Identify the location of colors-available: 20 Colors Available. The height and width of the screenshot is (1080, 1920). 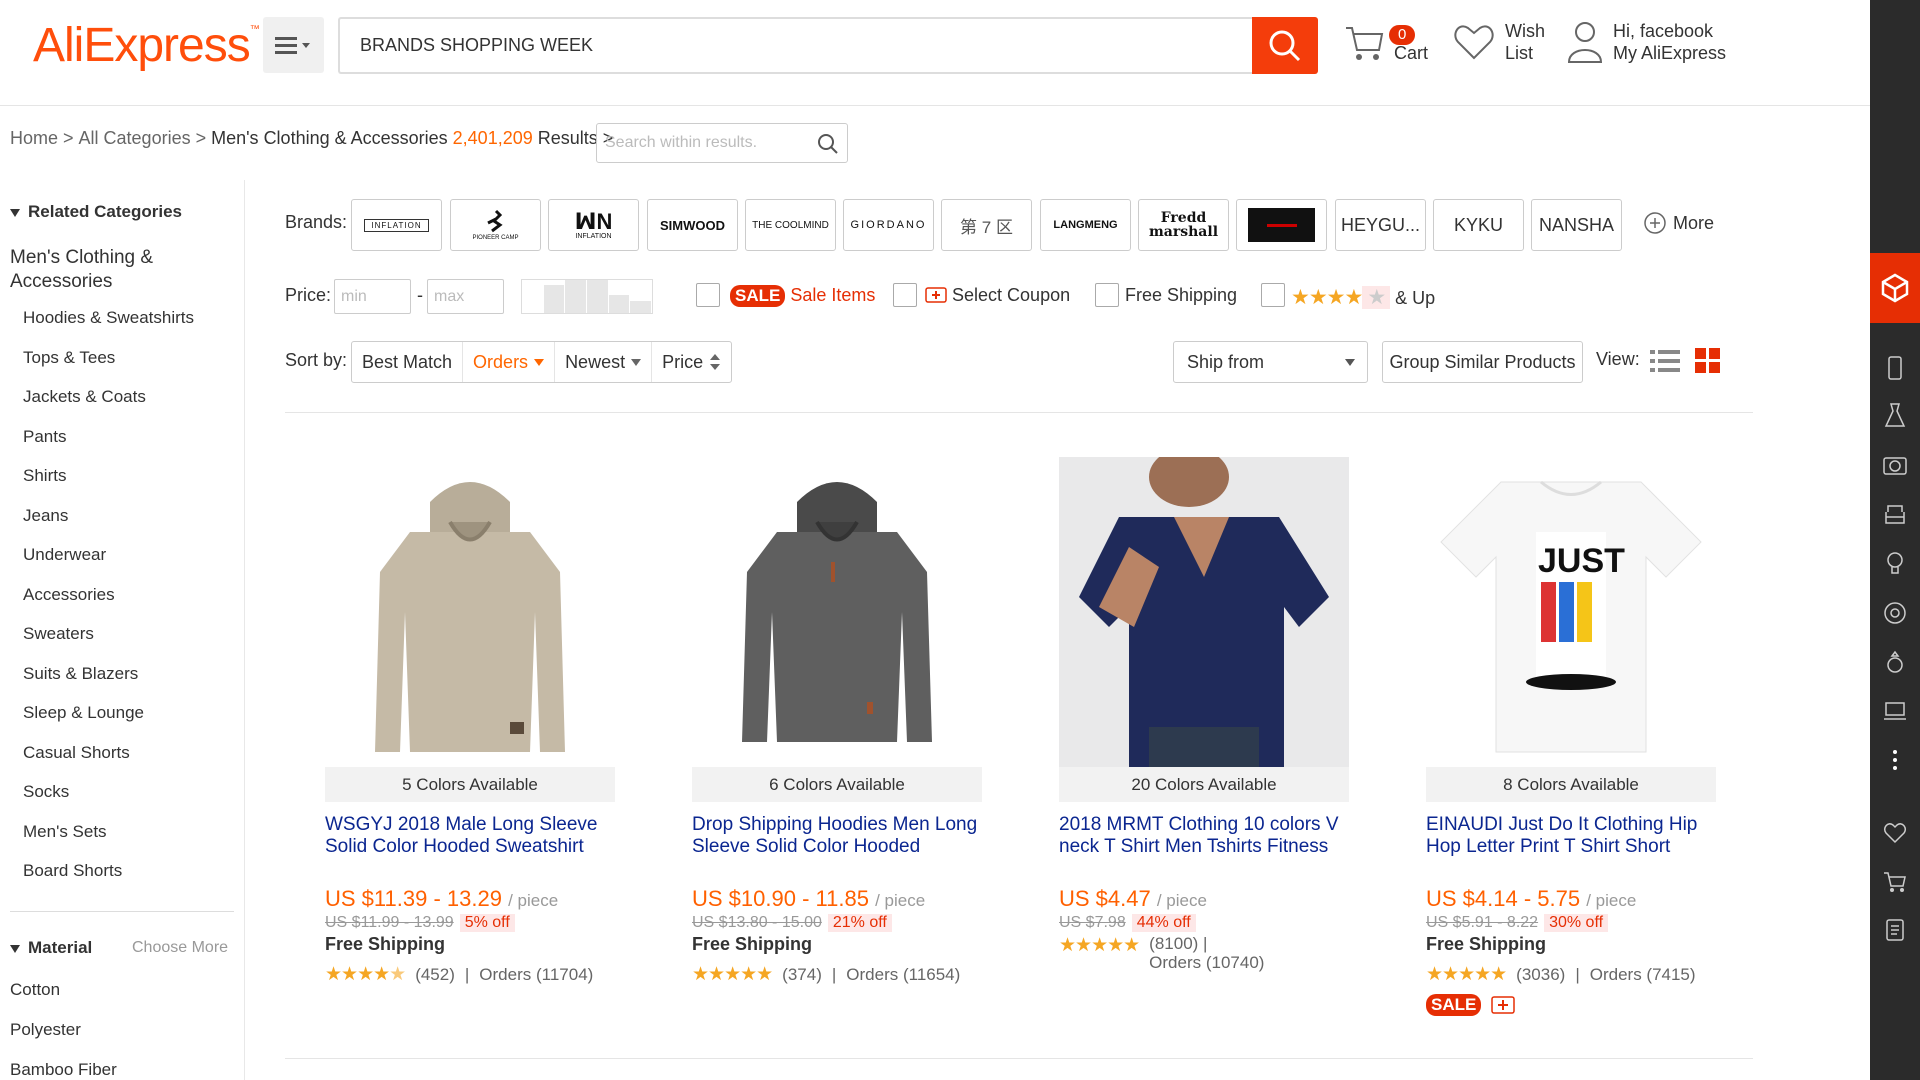
(1204, 784).